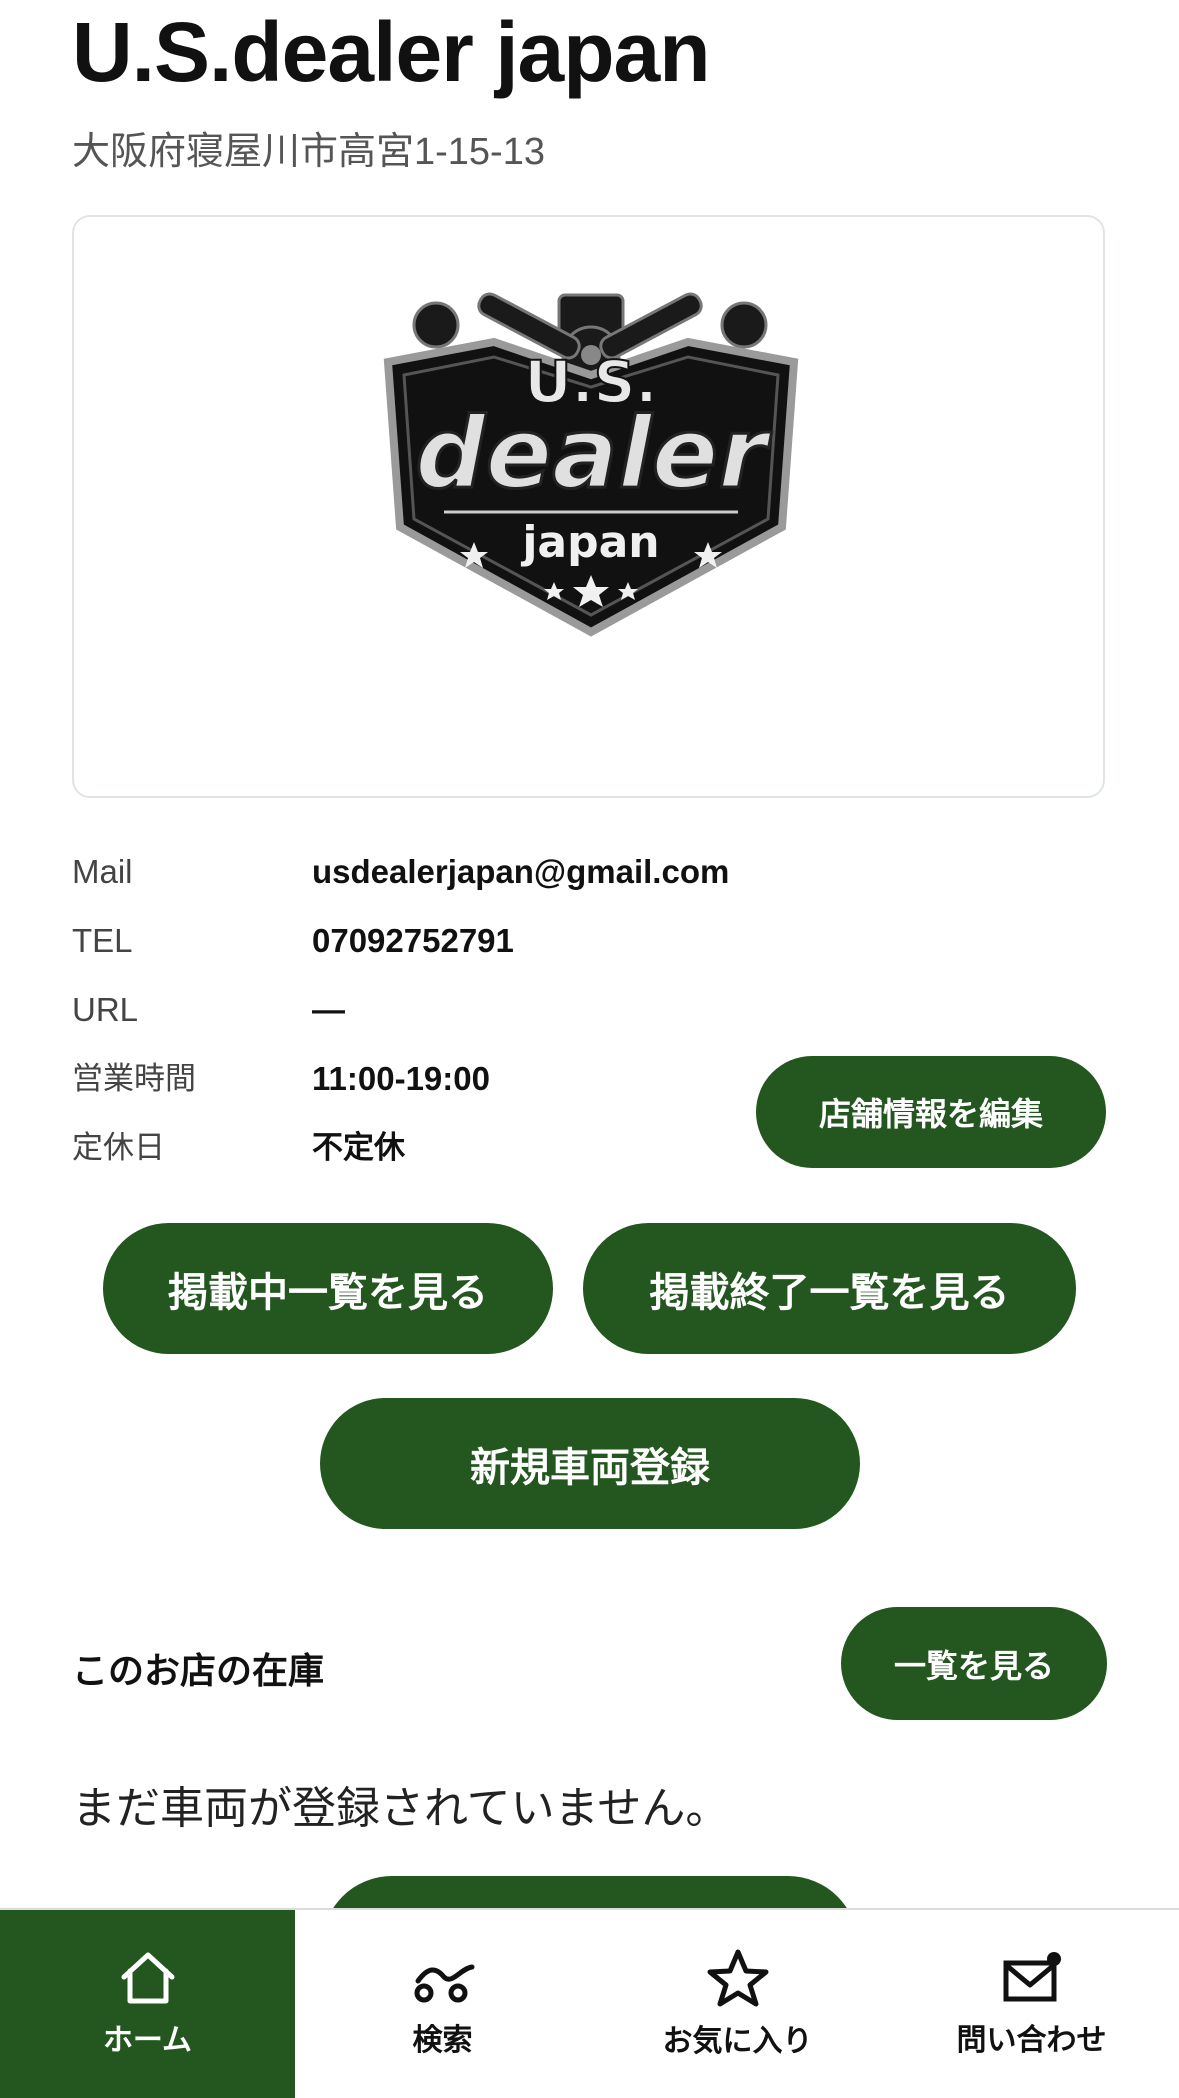 The width and height of the screenshot is (1179, 2098). What do you see at coordinates (401, 1808) in the screenshot?
I see `inventory-empty-message: まだ車両が登録されていません。` at bounding box center [401, 1808].